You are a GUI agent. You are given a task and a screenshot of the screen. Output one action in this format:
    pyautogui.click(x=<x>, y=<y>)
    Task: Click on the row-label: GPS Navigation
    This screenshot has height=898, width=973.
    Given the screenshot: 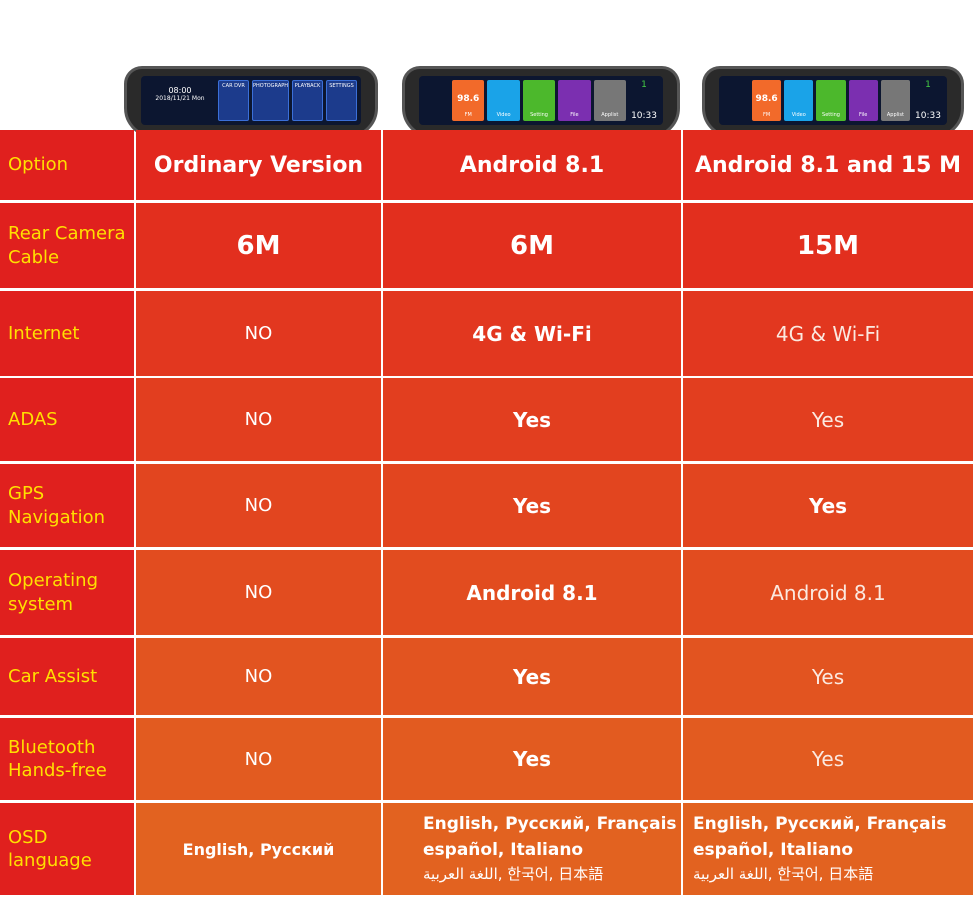 What is the action you would take?
    pyautogui.click(x=67, y=505)
    